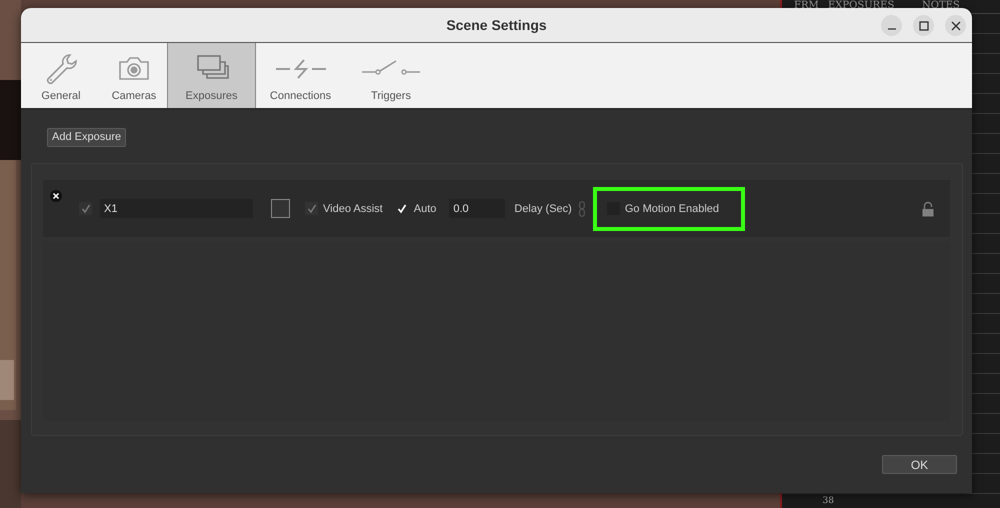 The width and height of the screenshot is (1000, 508). I want to click on tab: Exposures, so click(211, 75).